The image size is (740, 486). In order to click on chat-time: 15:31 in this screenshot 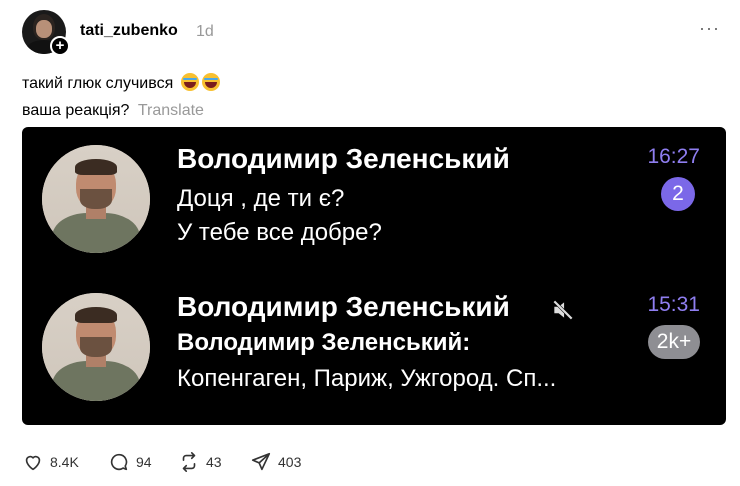, I will do `click(673, 304)`.